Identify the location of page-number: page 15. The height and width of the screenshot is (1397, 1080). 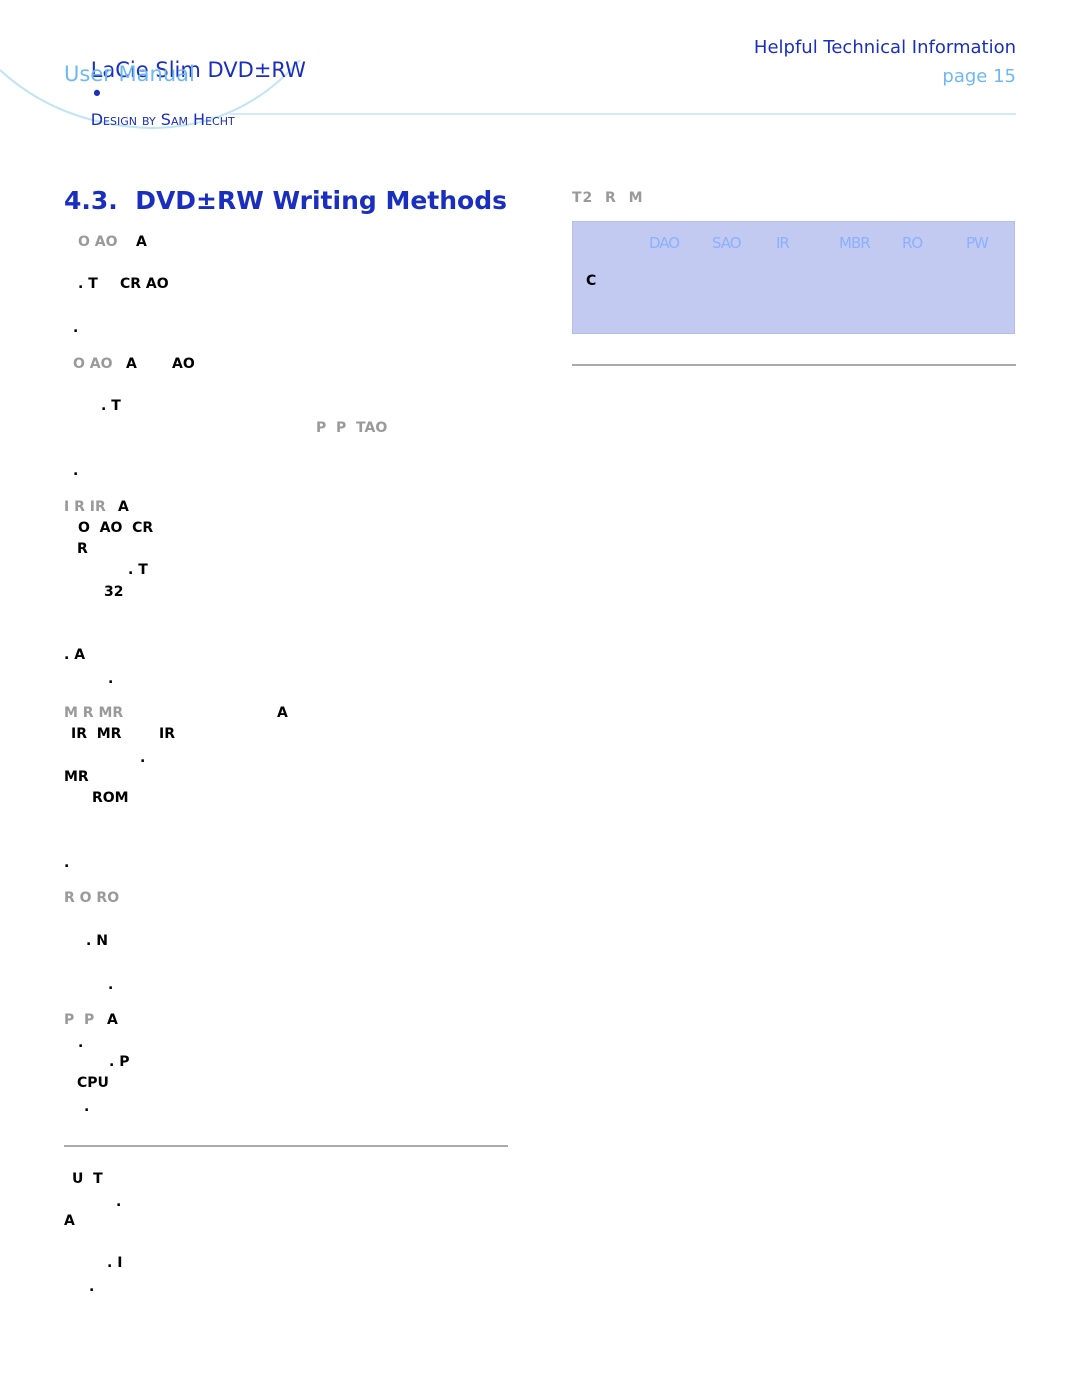
(979, 76).